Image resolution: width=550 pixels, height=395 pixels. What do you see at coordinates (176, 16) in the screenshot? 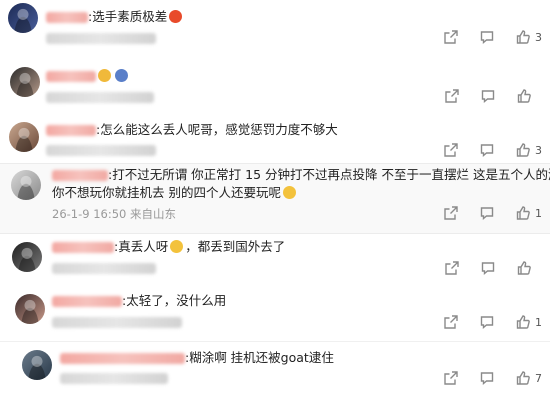
I see `angry-emoji-icon` at bounding box center [176, 16].